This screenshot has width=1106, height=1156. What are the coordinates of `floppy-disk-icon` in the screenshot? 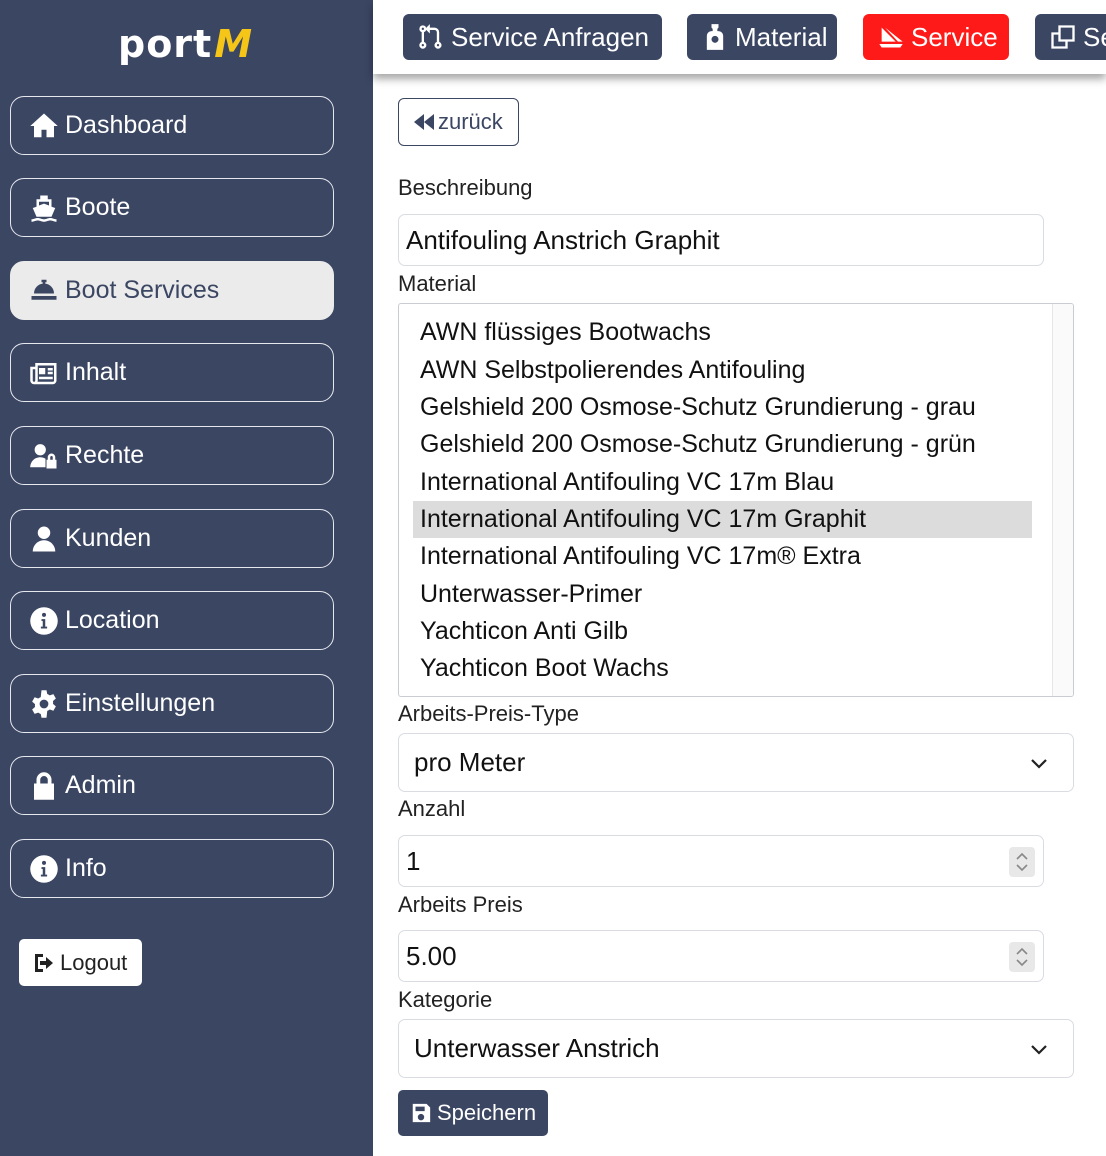 It's located at (421, 1113).